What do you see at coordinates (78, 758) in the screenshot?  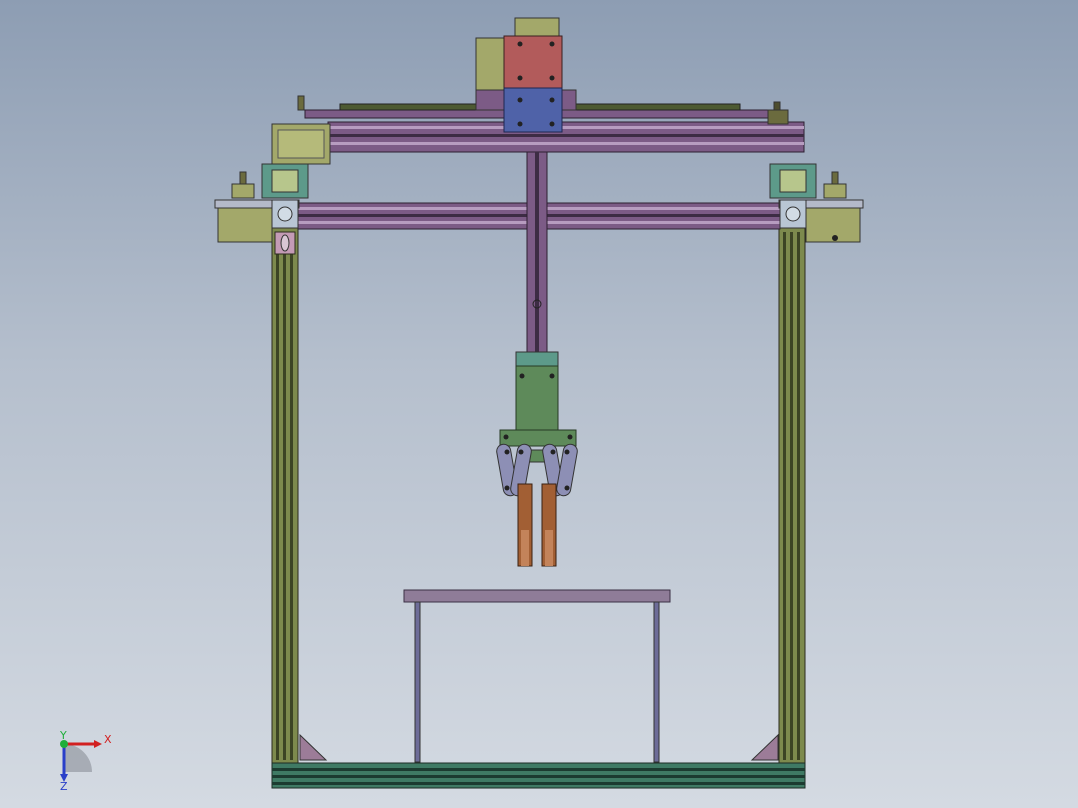 I see `triad-shading` at bounding box center [78, 758].